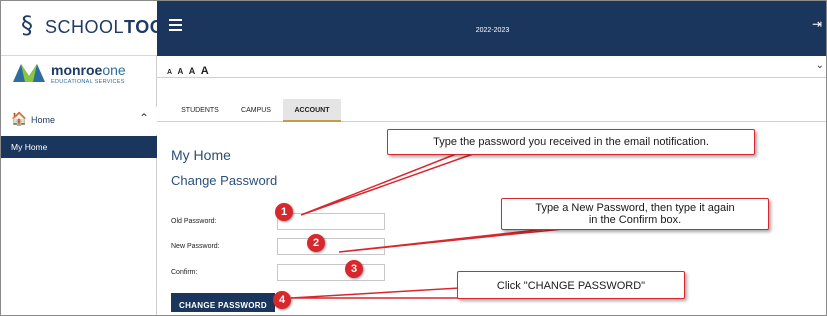  What do you see at coordinates (201, 155) in the screenshot?
I see `page-title: My Home` at bounding box center [201, 155].